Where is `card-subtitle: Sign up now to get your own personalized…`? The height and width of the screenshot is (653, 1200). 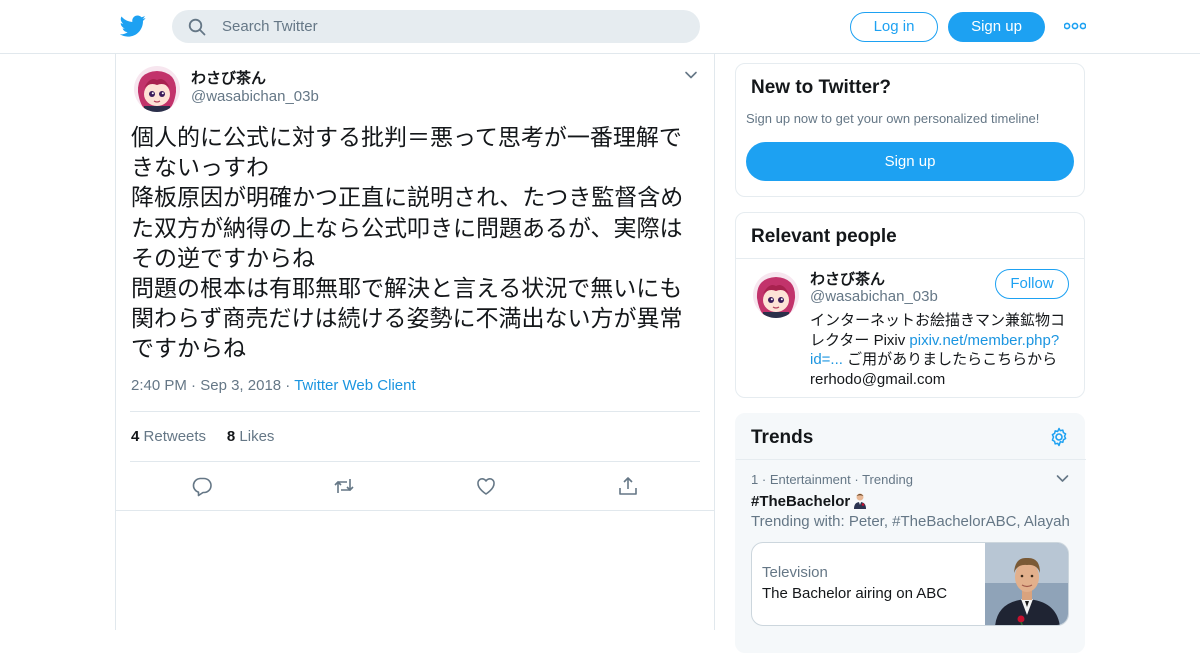 card-subtitle: Sign up now to get your own personalized… is located at coordinates (893, 118).